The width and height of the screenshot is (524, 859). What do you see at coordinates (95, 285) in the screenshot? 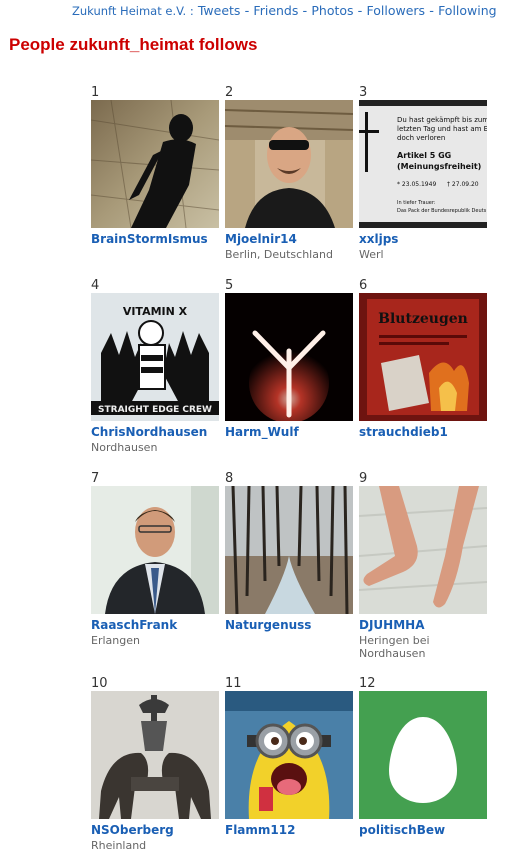
I see `rank-number: 4` at bounding box center [95, 285].